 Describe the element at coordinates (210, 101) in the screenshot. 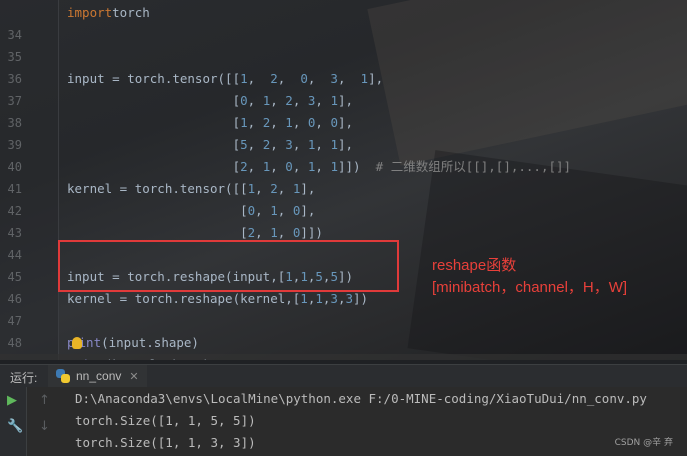

I see `code-text: [0, 1, 2, 3, 1],` at that location.